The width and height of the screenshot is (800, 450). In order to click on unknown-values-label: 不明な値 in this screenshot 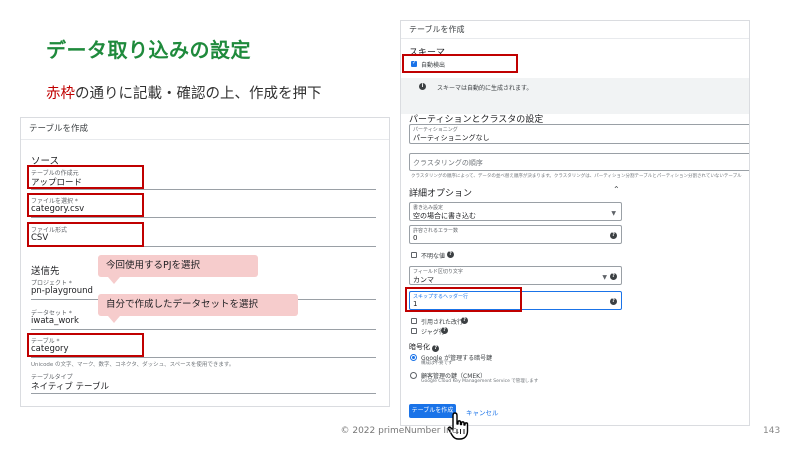, I will do `click(433, 256)`.